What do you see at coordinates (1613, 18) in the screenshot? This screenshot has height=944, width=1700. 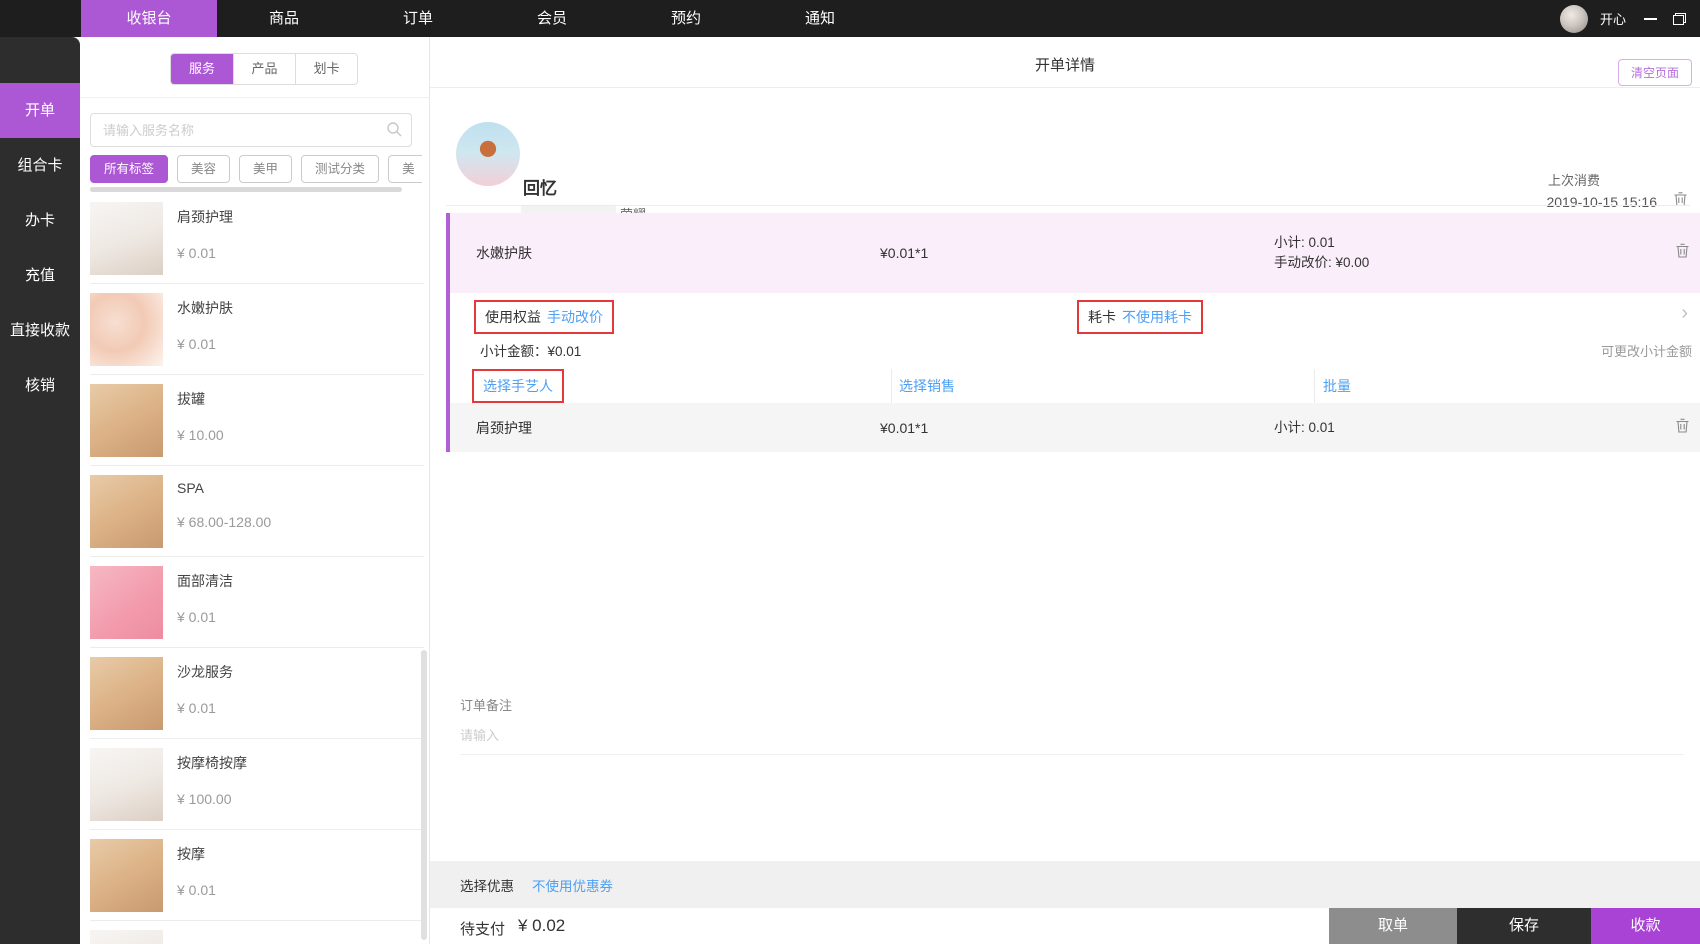 I see `username: 开心` at bounding box center [1613, 18].